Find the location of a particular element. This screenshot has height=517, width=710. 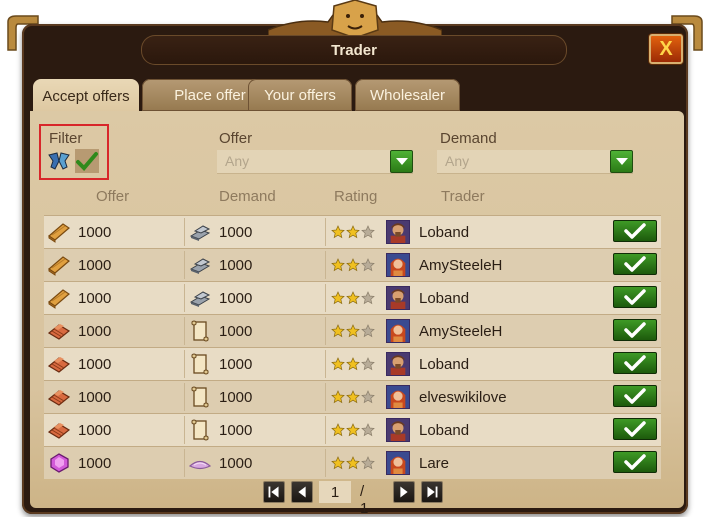

tab-accept-offers: Accept offers is located at coordinates (86, 96).